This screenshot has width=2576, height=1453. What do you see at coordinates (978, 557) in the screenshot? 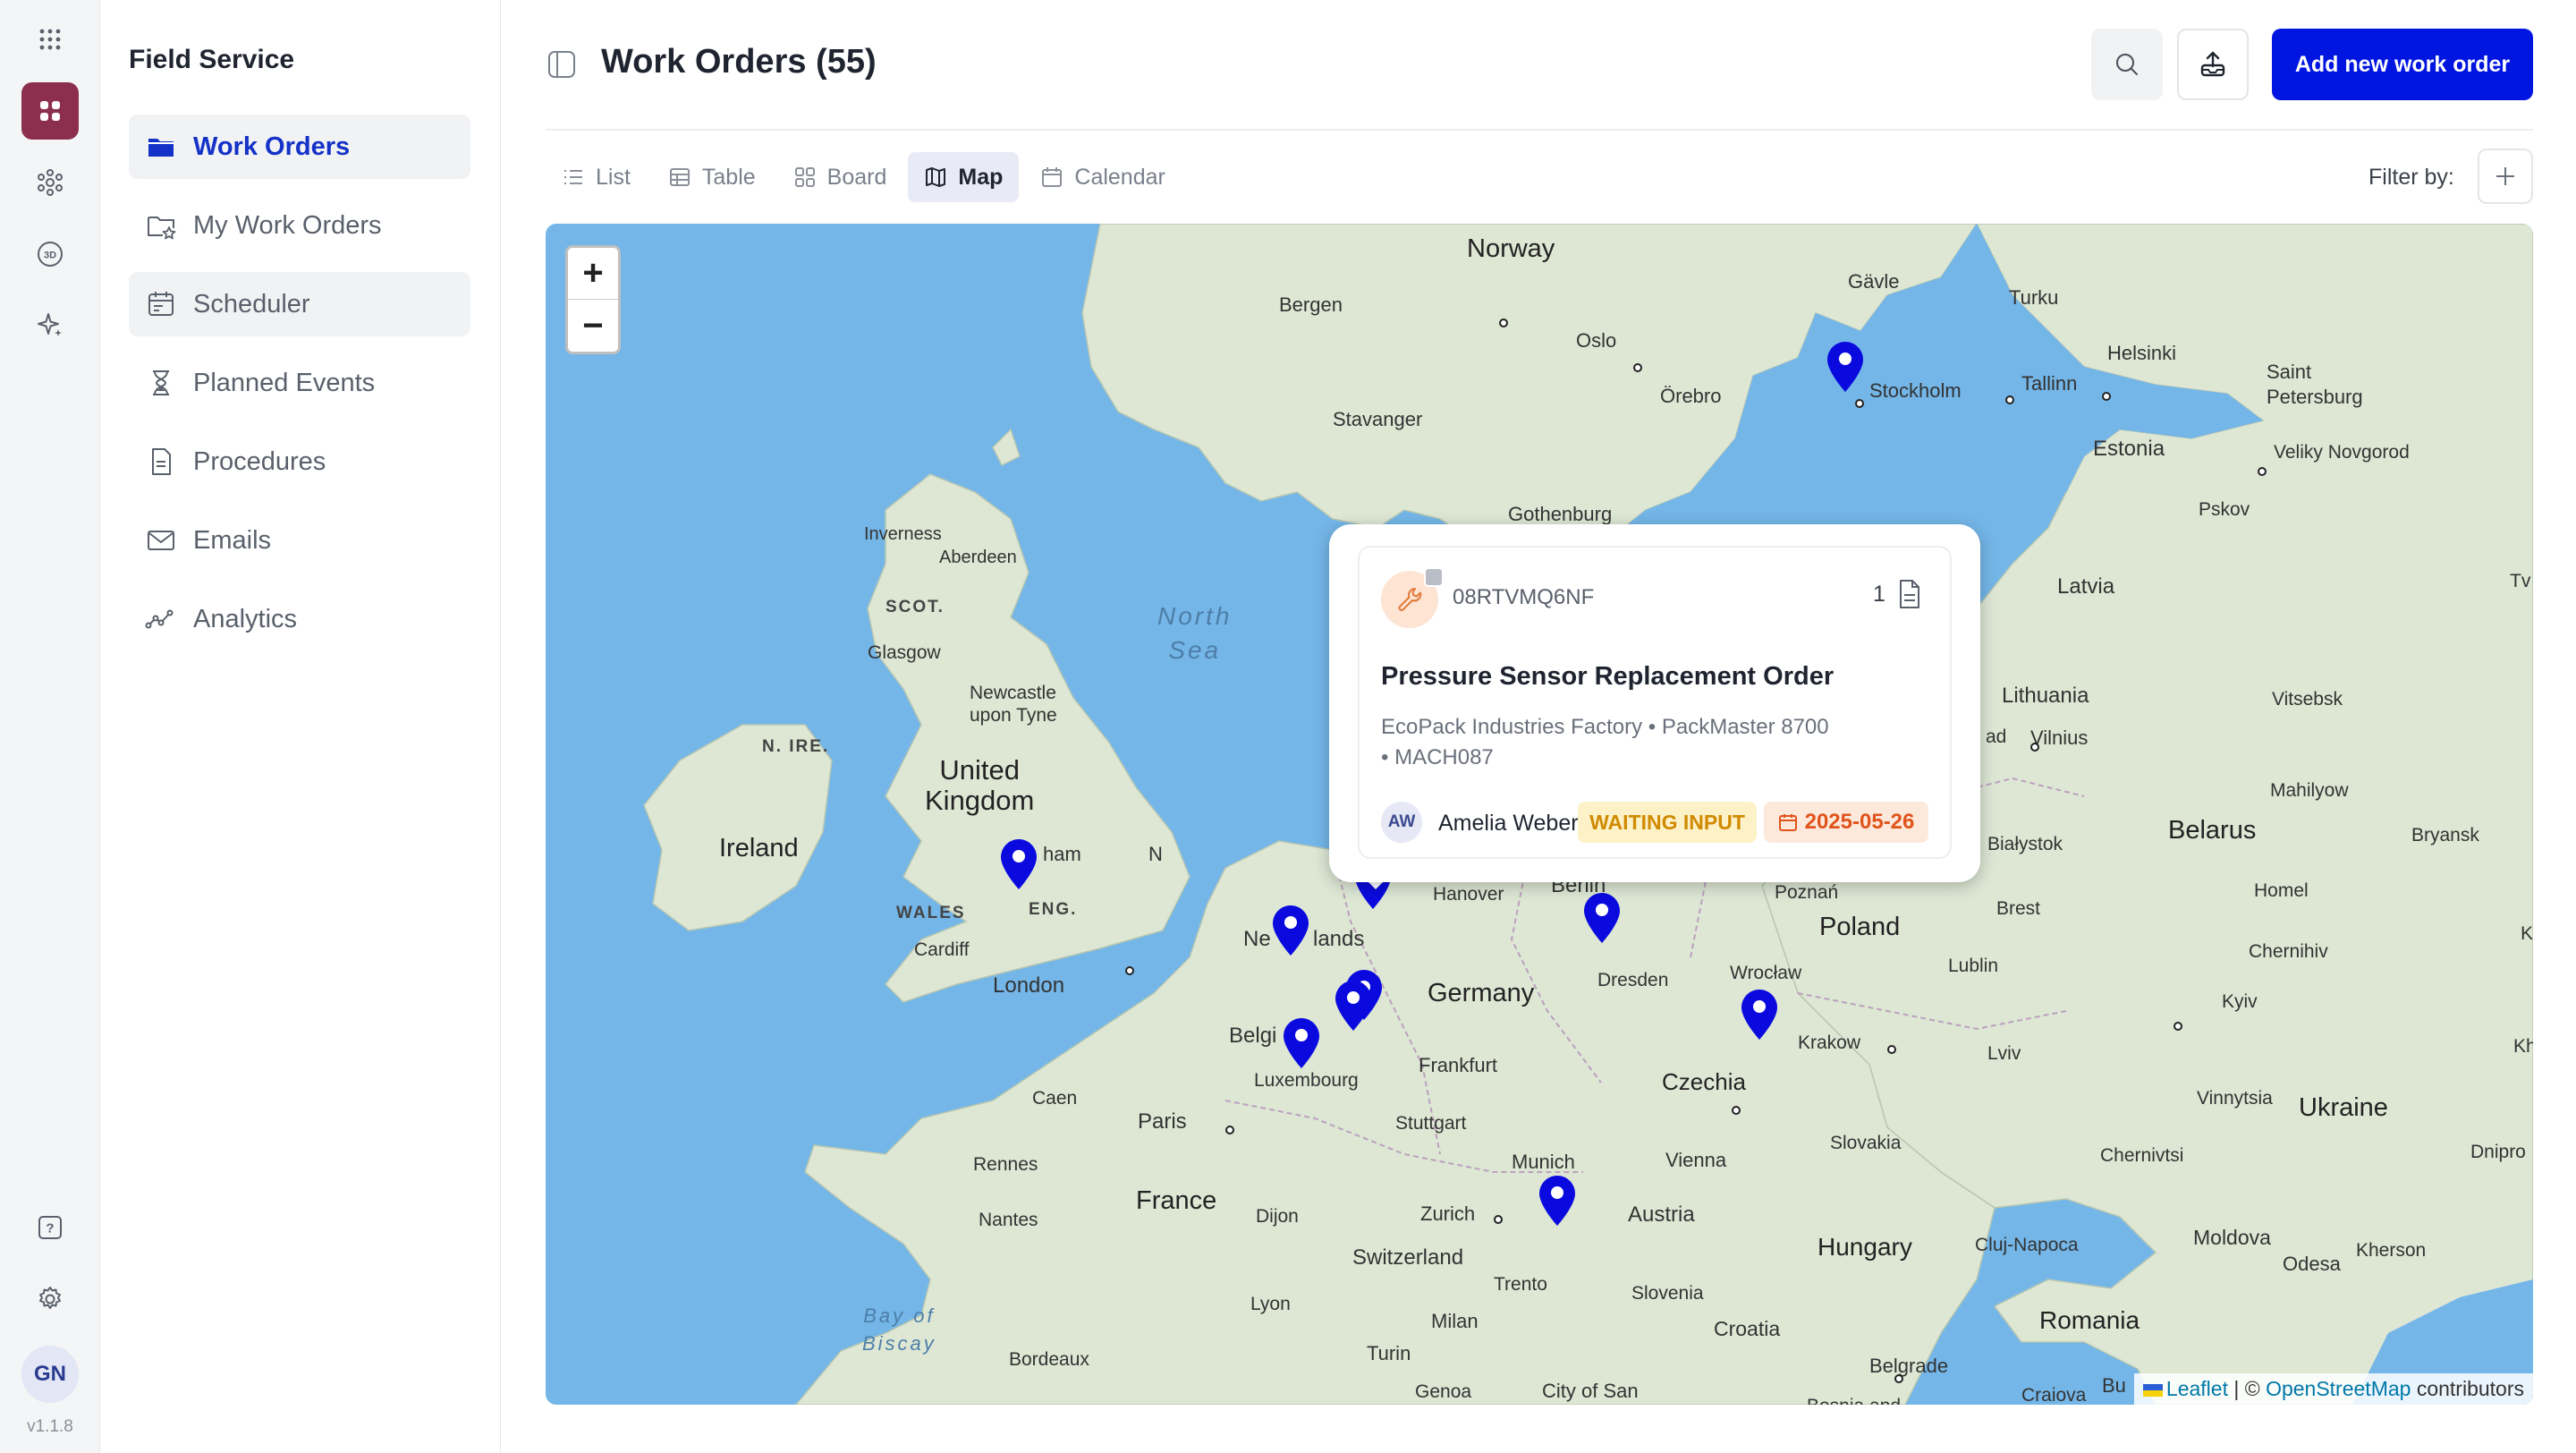
I see `map-label: Aberdeen` at bounding box center [978, 557].